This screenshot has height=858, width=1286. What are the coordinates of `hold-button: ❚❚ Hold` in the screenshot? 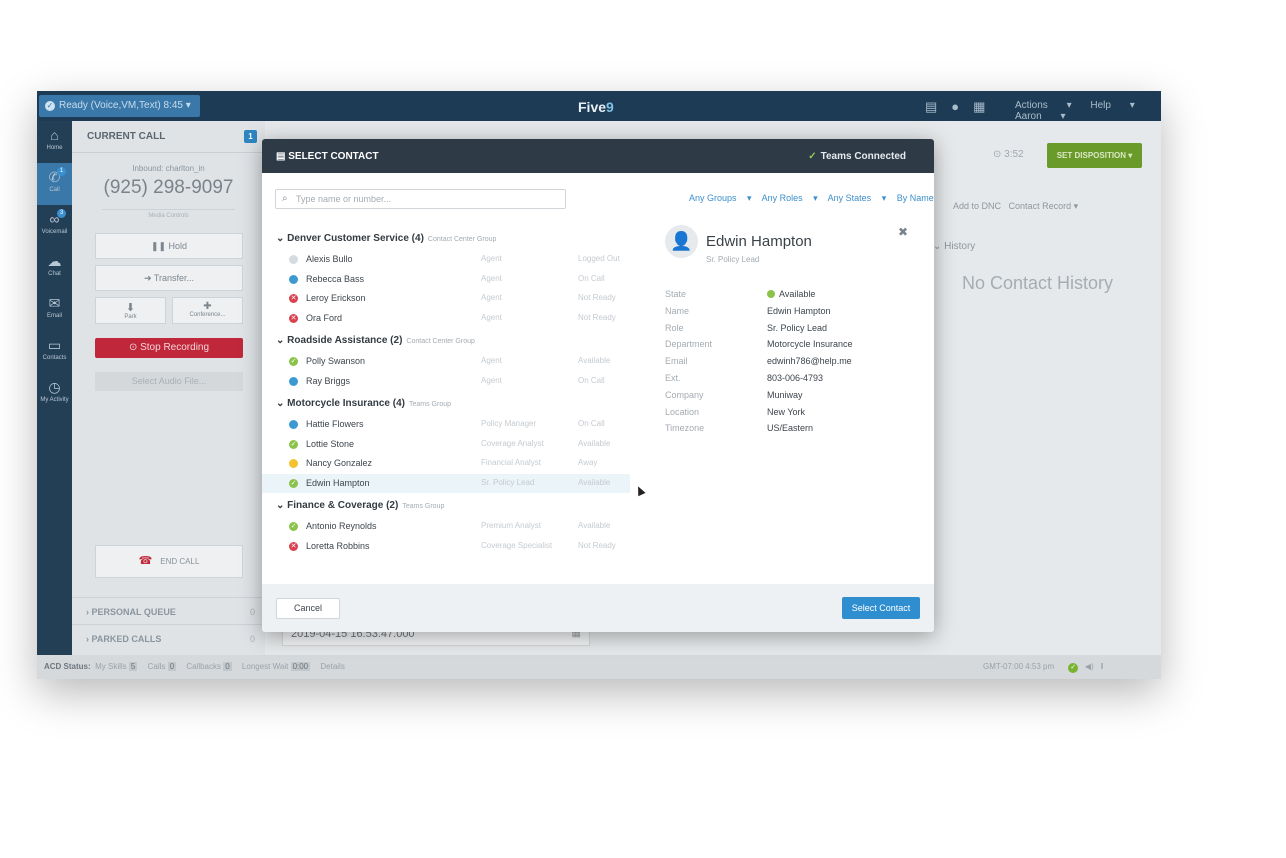 It's located at (169, 246).